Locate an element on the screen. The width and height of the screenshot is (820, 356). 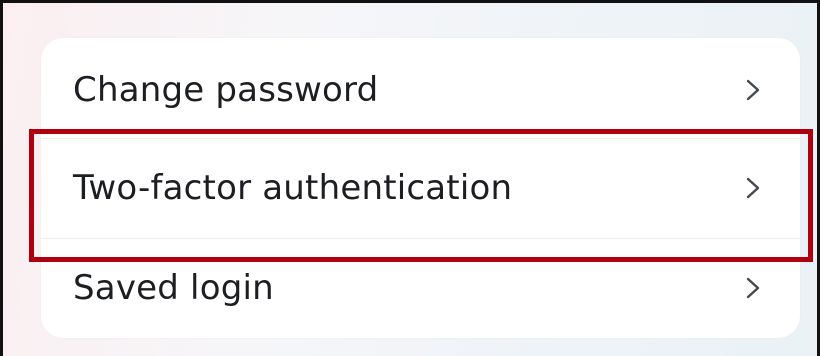
two-factor-authentication-label: Two-factor authentication is located at coordinates (293, 188).